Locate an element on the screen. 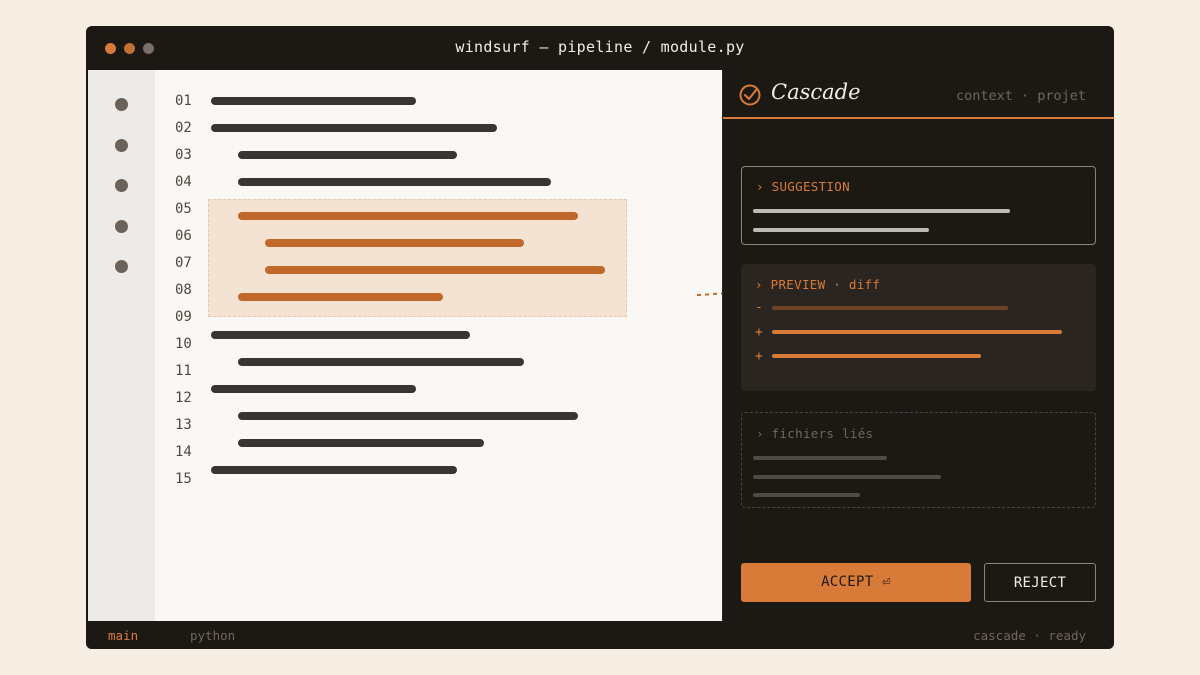 Image resolution: width=1200 pixels, height=675 pixels. status-language: python is located at coordinates (212, 635).